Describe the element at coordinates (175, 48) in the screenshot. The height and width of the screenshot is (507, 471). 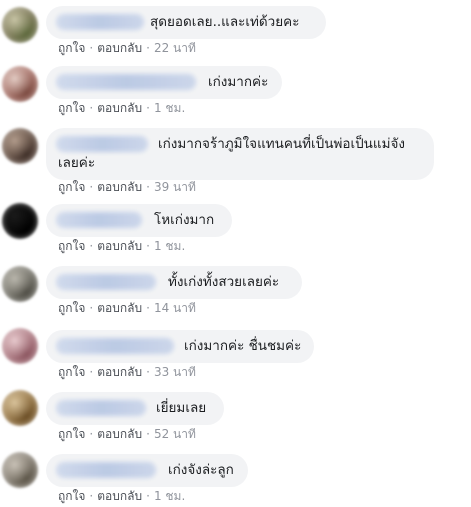
I see `comment-timestamp: 22 นาที` at that location.